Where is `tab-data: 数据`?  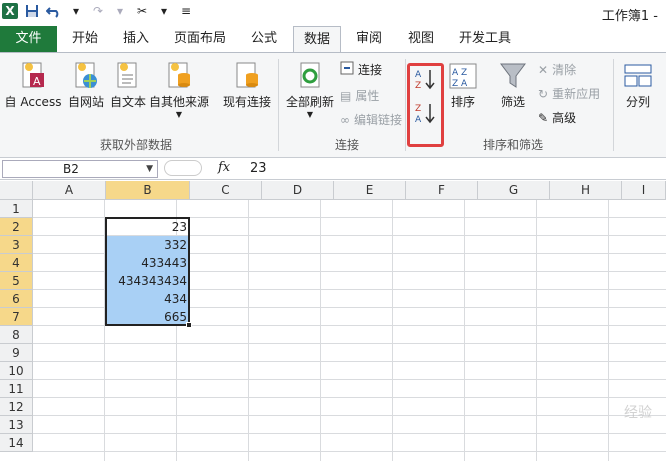 tab-data: 数据 is located at coordinates (317, 39).